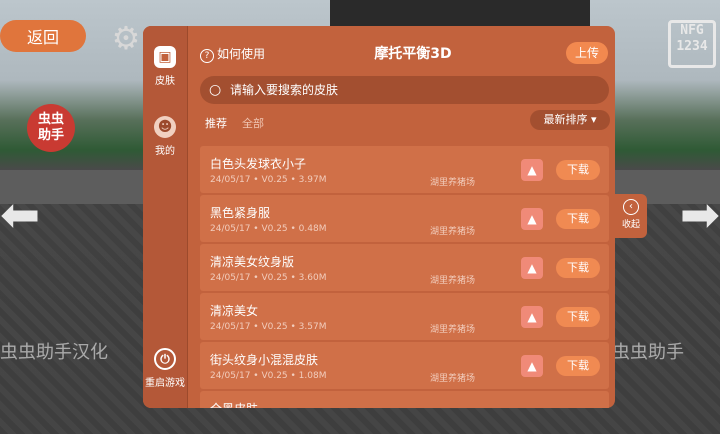 Image resolution: width=720 pixels, height=434 pixels. I want to click on skin-icon: ▣, so click(165, 57).